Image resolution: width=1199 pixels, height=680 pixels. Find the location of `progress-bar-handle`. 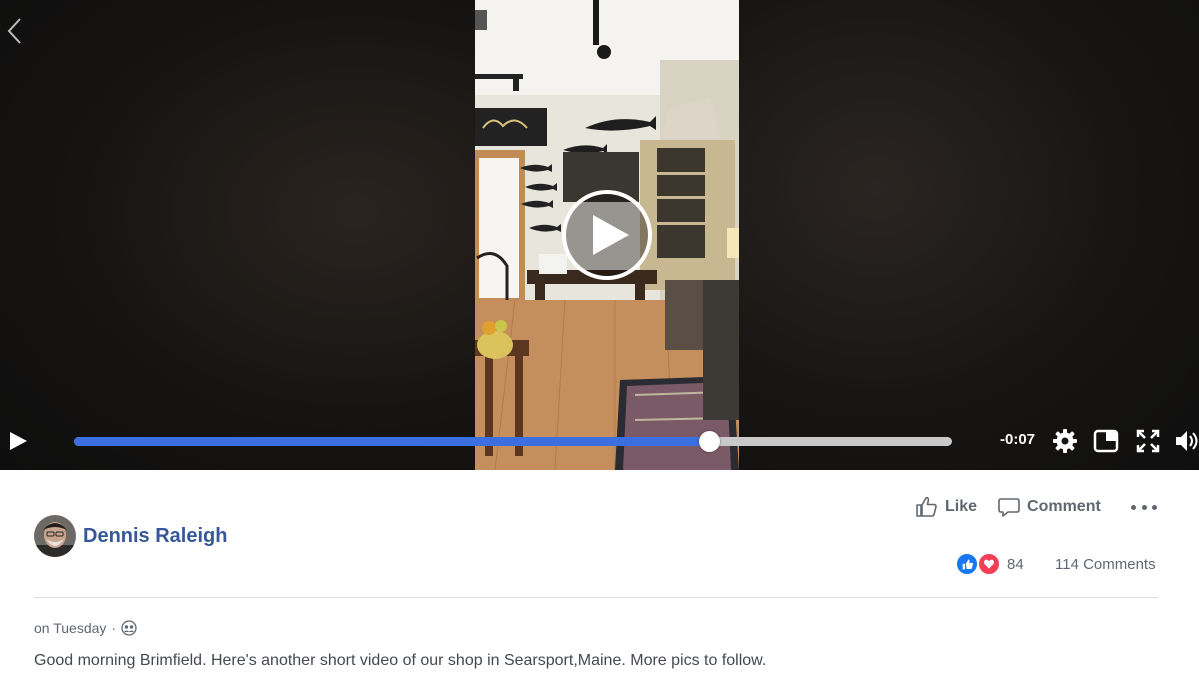

progress-bar-handle is located at coordinates (709, 441).